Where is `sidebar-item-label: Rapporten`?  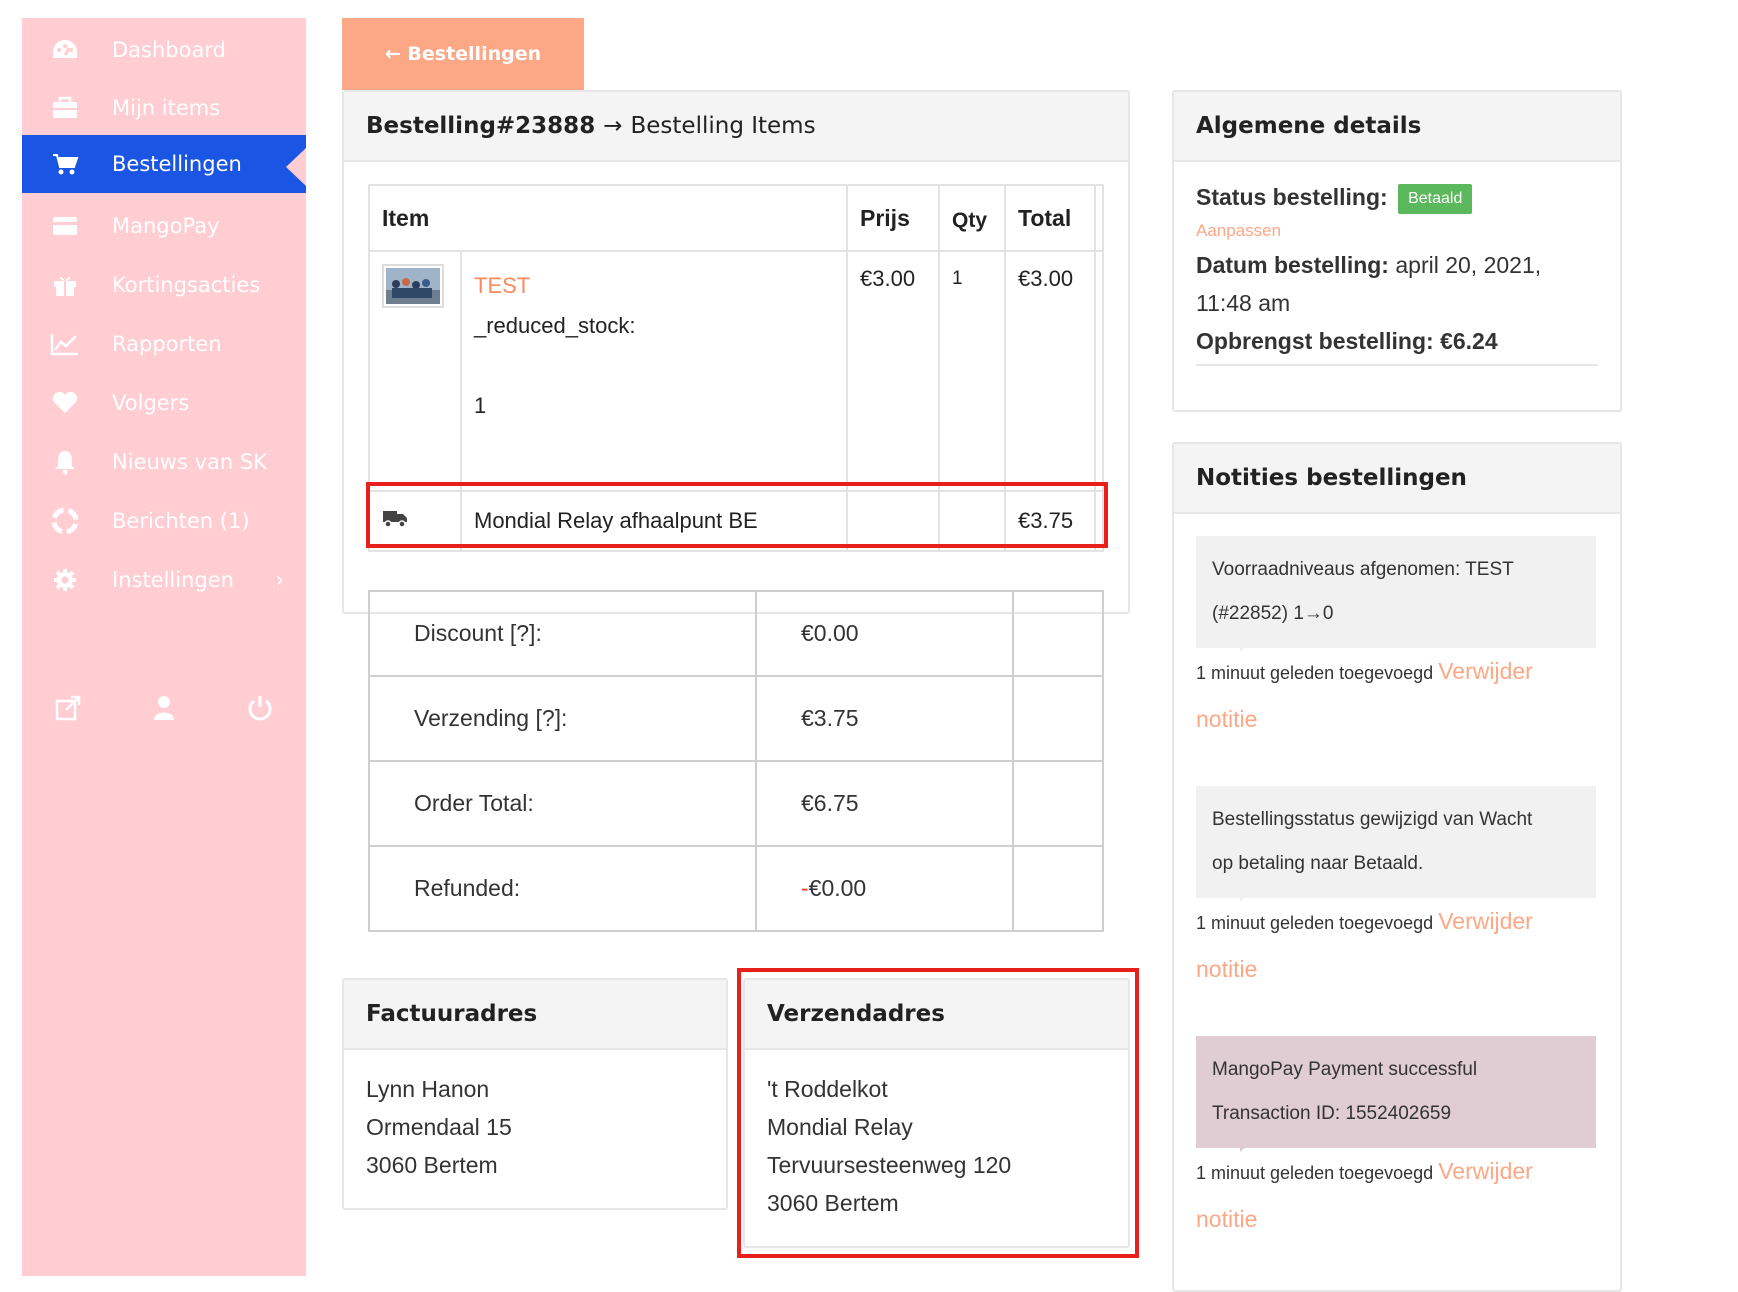 sidebar-item-label: Rapporten is located at coordinates (167, 344).